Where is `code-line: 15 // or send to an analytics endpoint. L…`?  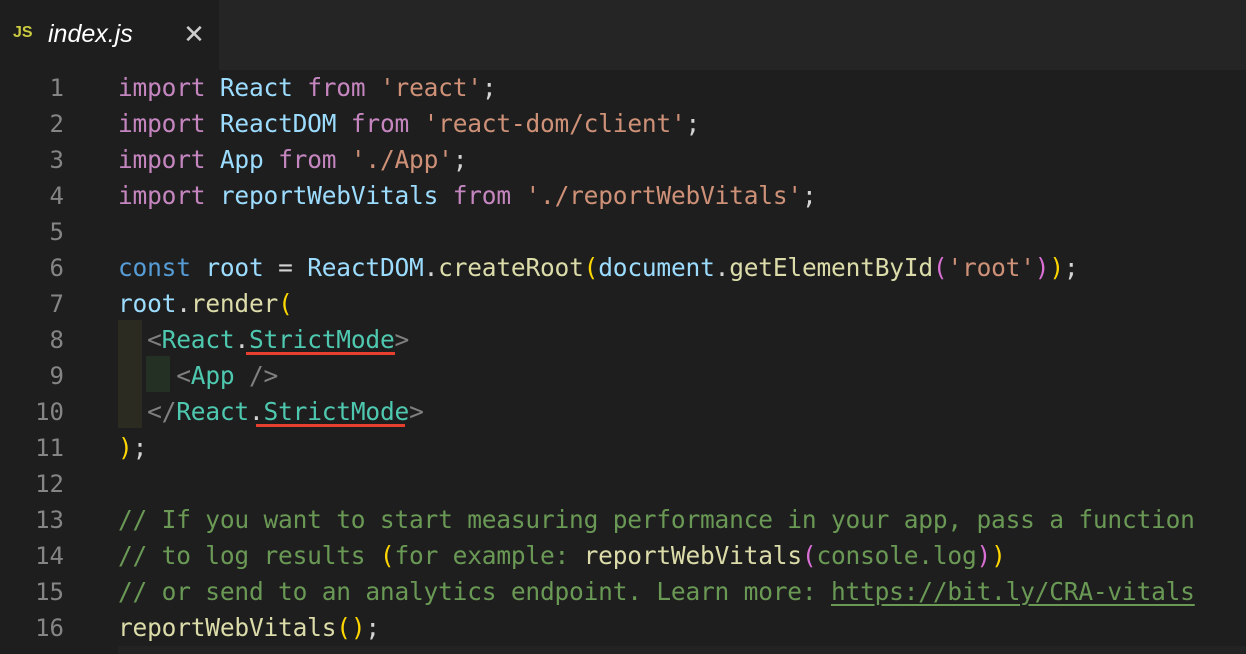 code-line: 15 // or send to an analytics endpoint. L… is located at coordinates (623, 592).